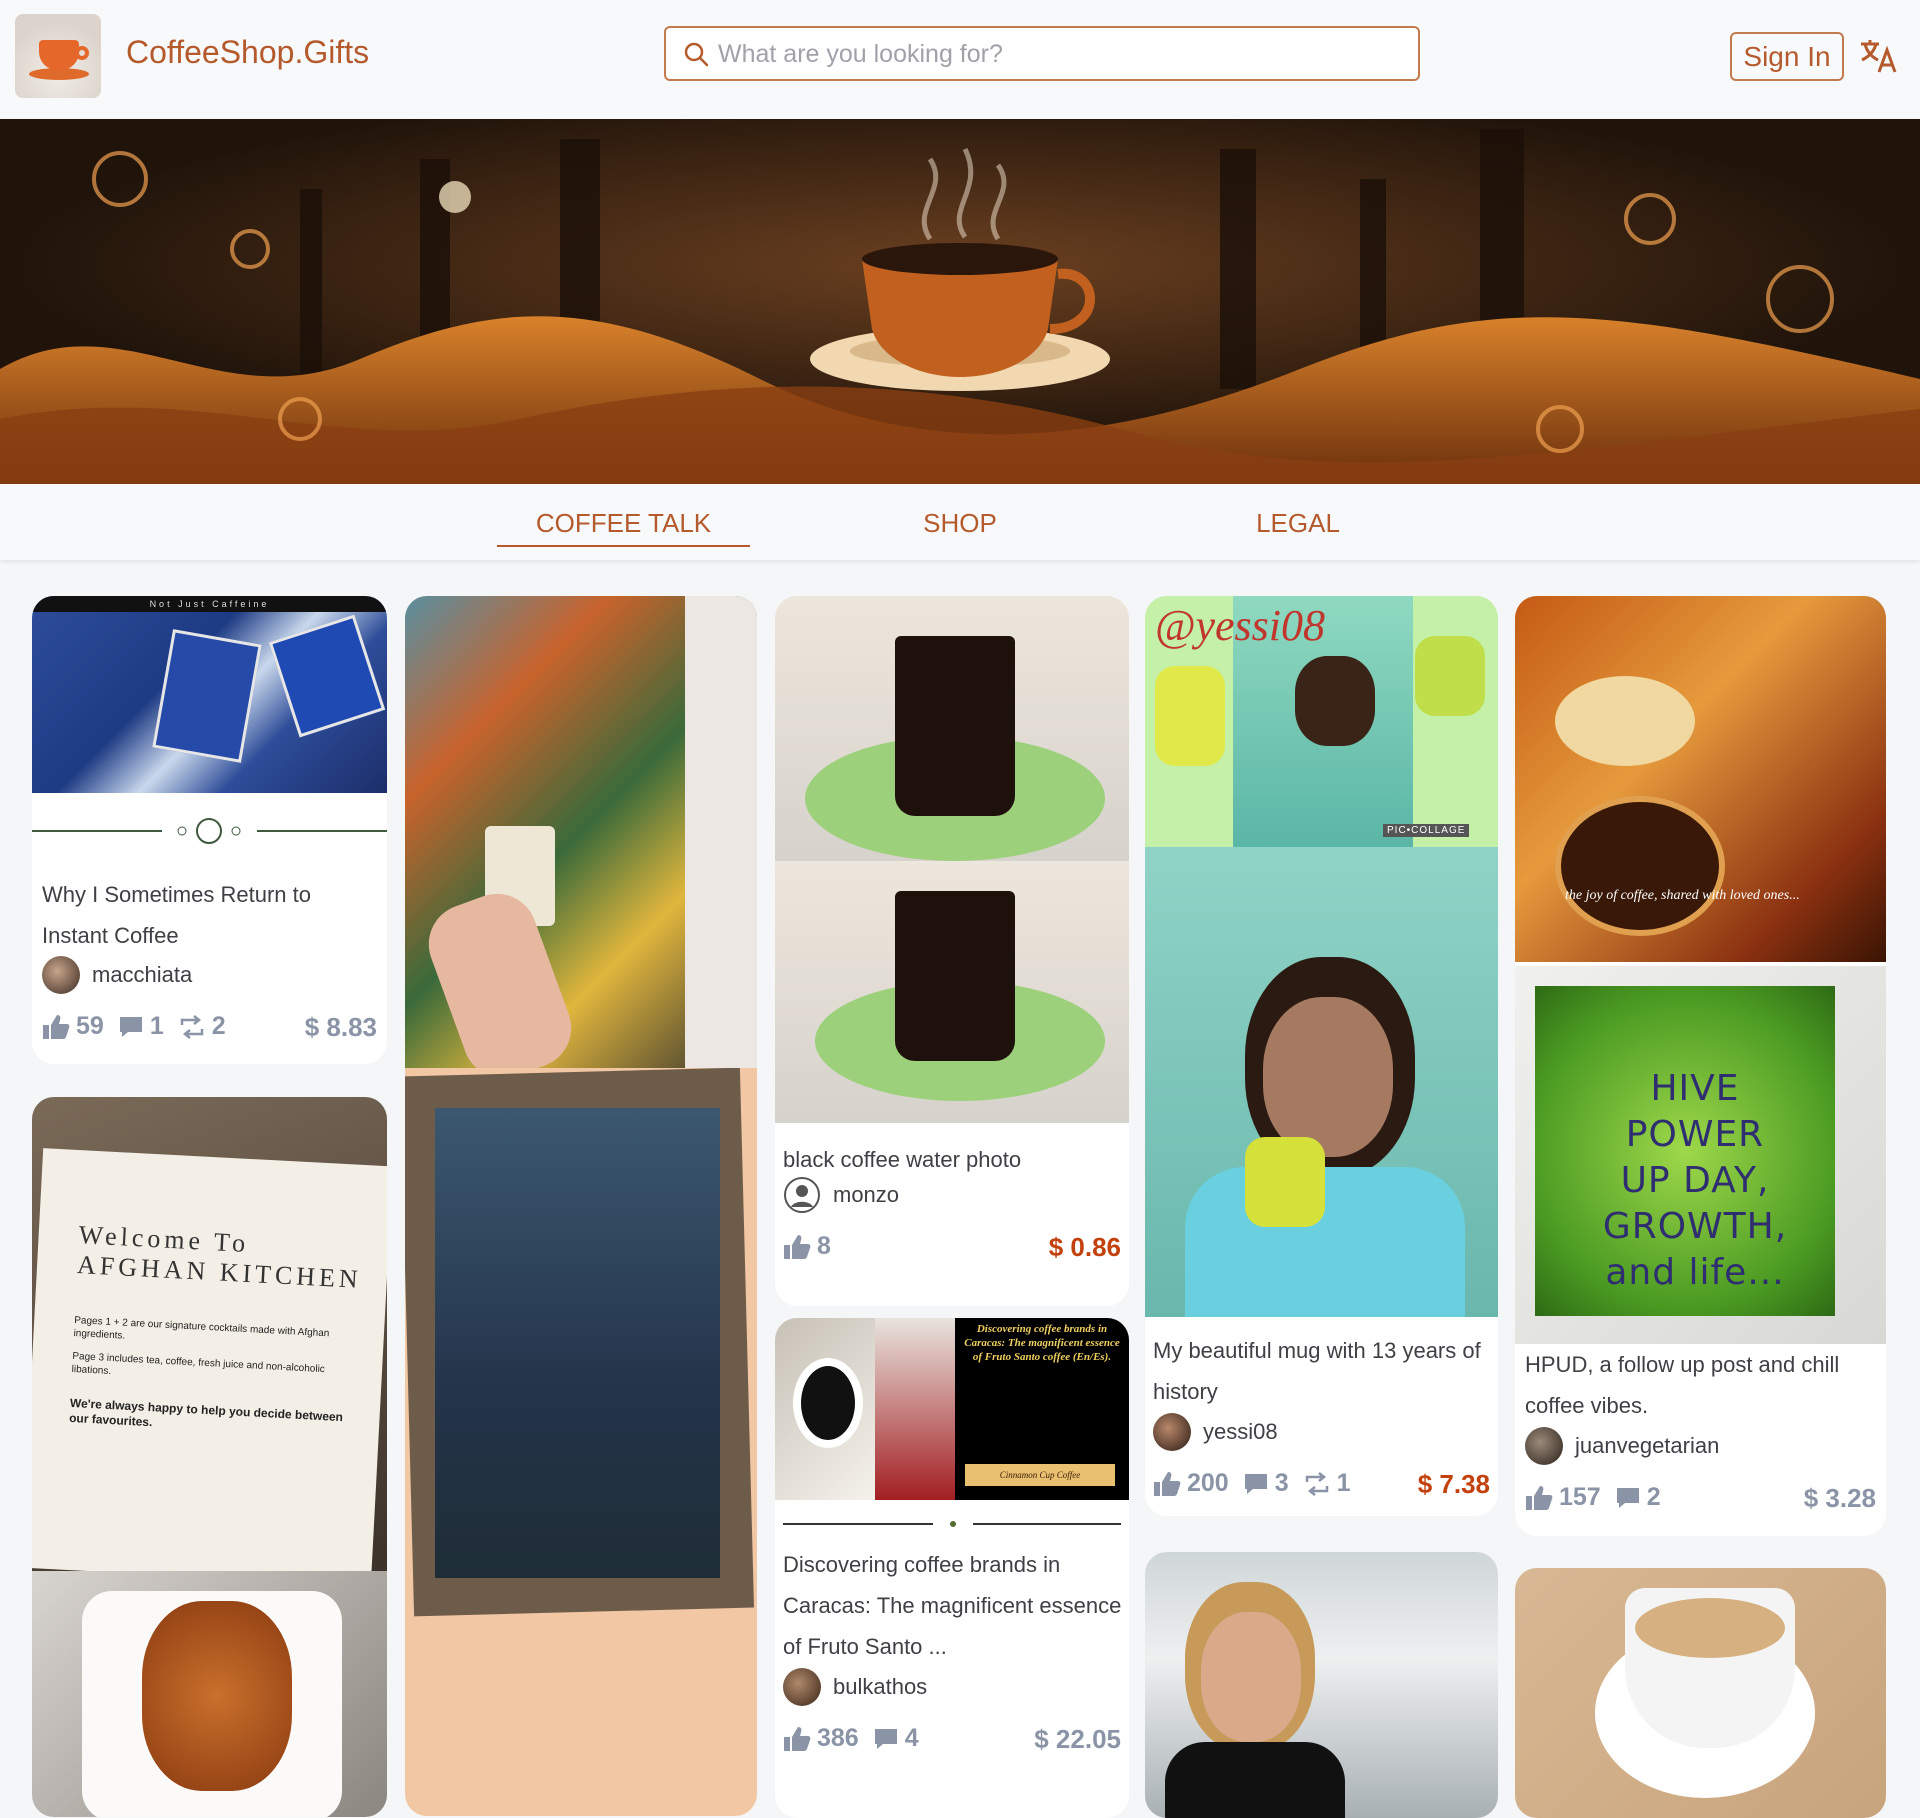 Image resolution: width=1920 pixels, height=1818 pixels. I want to click on search-bar, so click(1042, 53).